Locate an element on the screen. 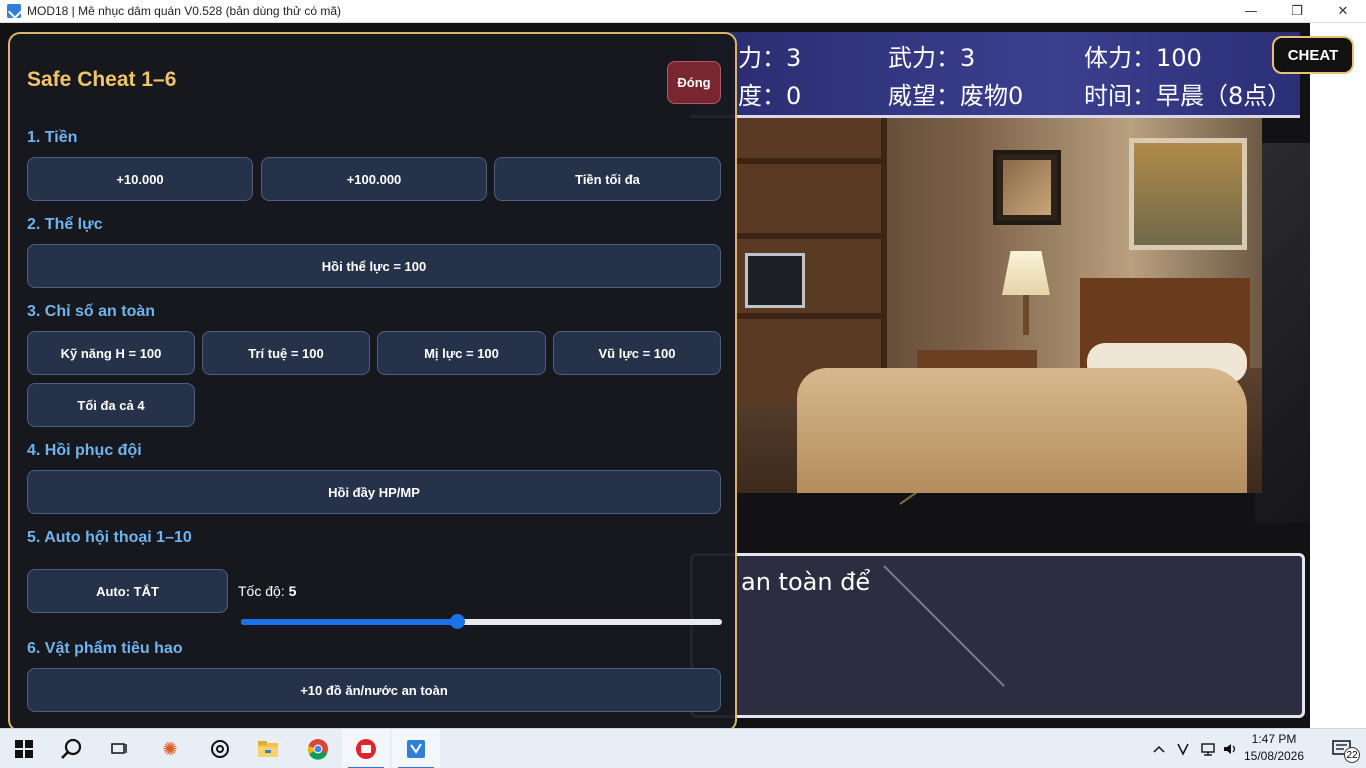  slider-fill is located at coordinates (349, 622).